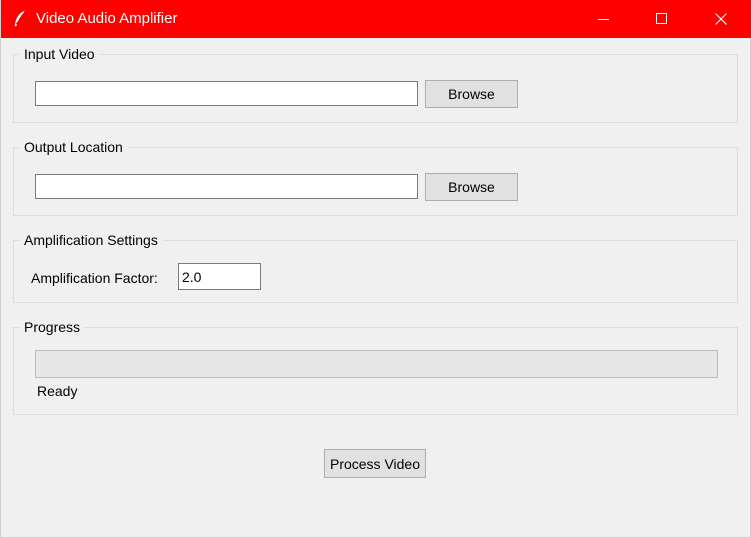 The image size is (751, 538). I want to click on maximize-button, so click(662, 19).